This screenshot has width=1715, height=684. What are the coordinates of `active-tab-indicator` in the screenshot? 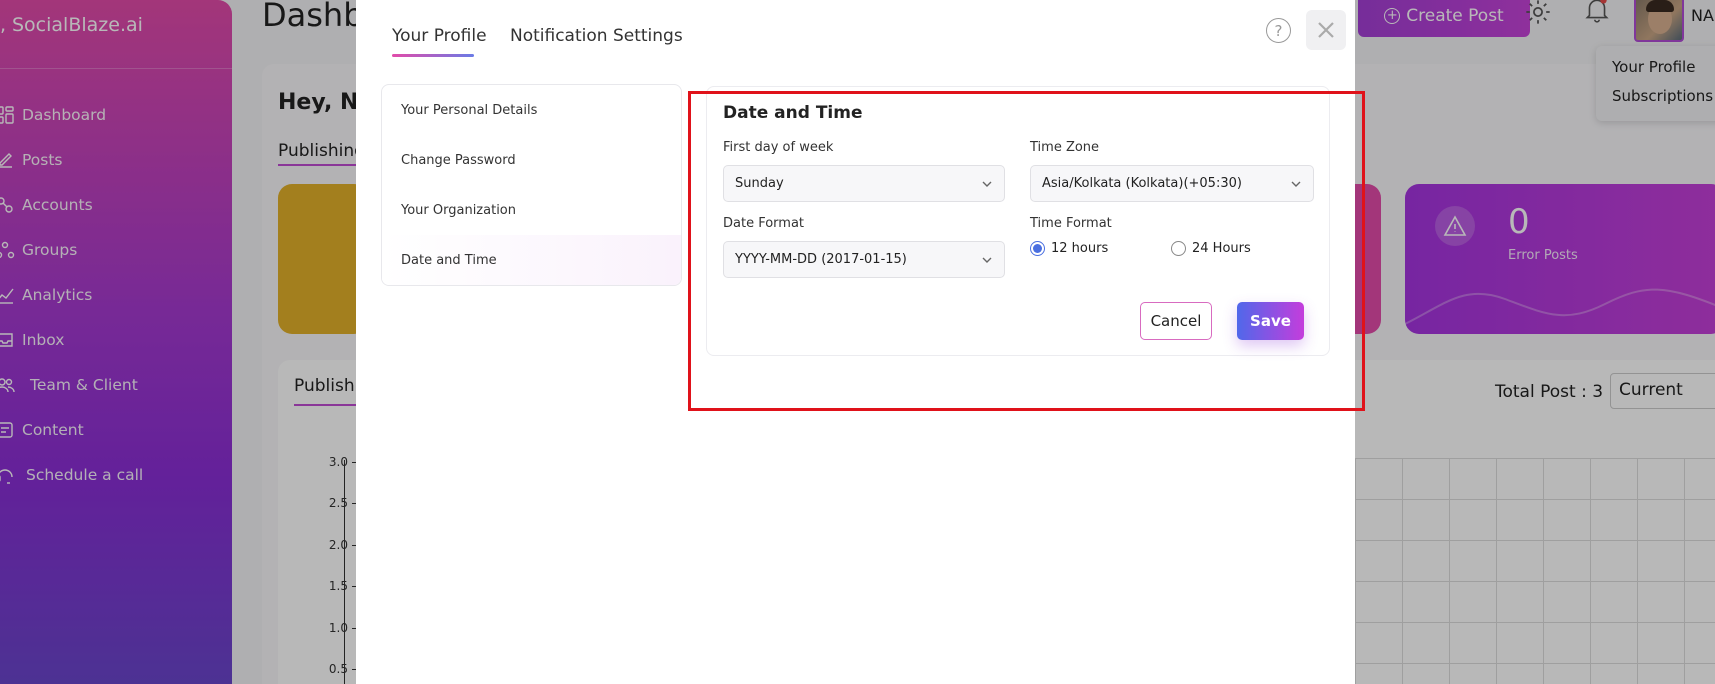 It's located at (433, 55).